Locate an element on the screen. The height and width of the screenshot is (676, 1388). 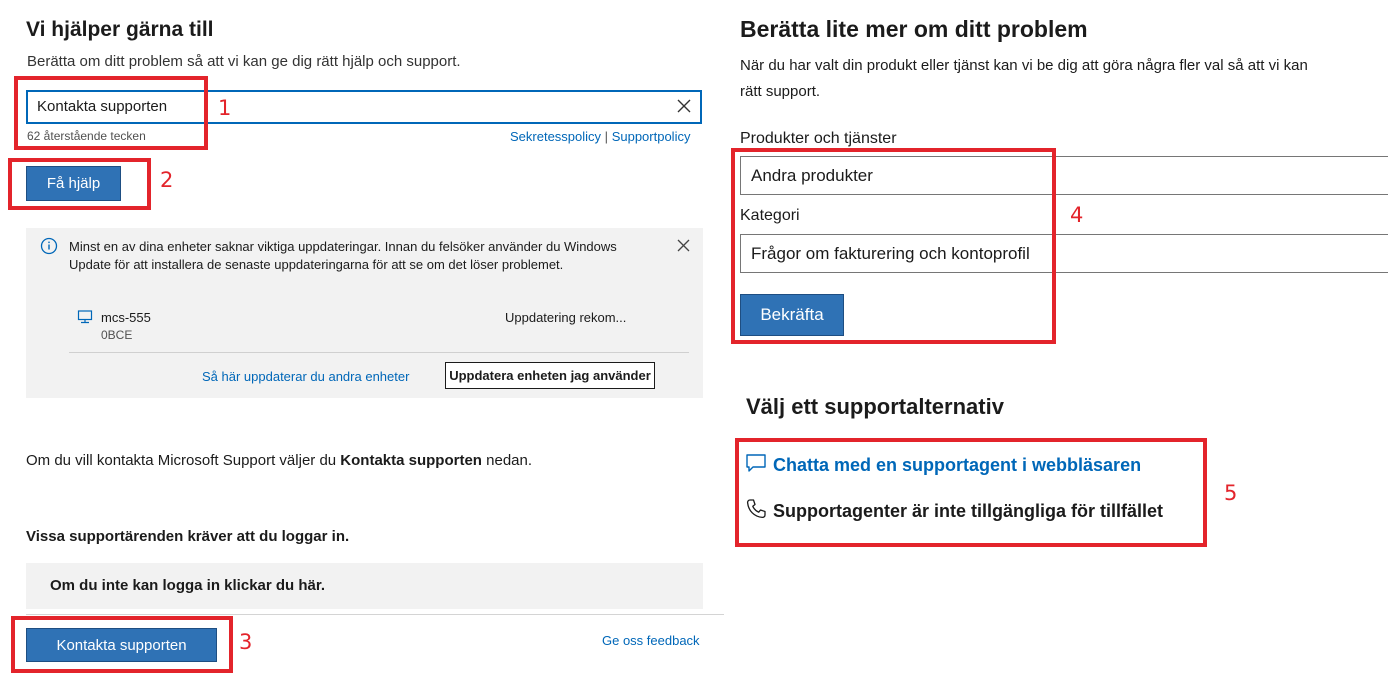
info-icon is located at coordinates (49, 246).